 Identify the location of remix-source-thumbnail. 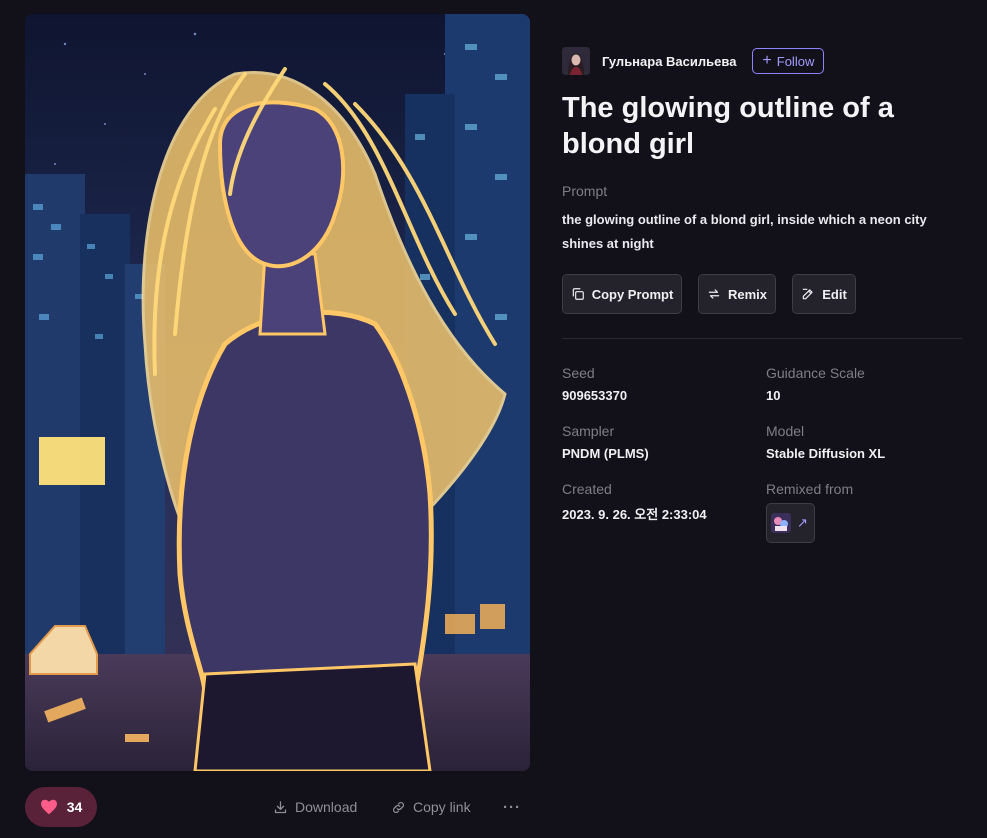
(781, 523).